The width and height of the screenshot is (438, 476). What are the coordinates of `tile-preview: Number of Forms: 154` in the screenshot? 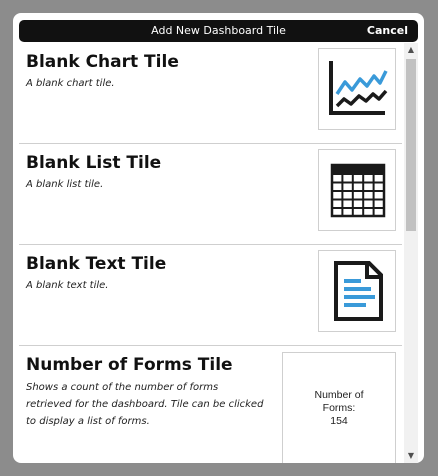 It's located at (339, 407).